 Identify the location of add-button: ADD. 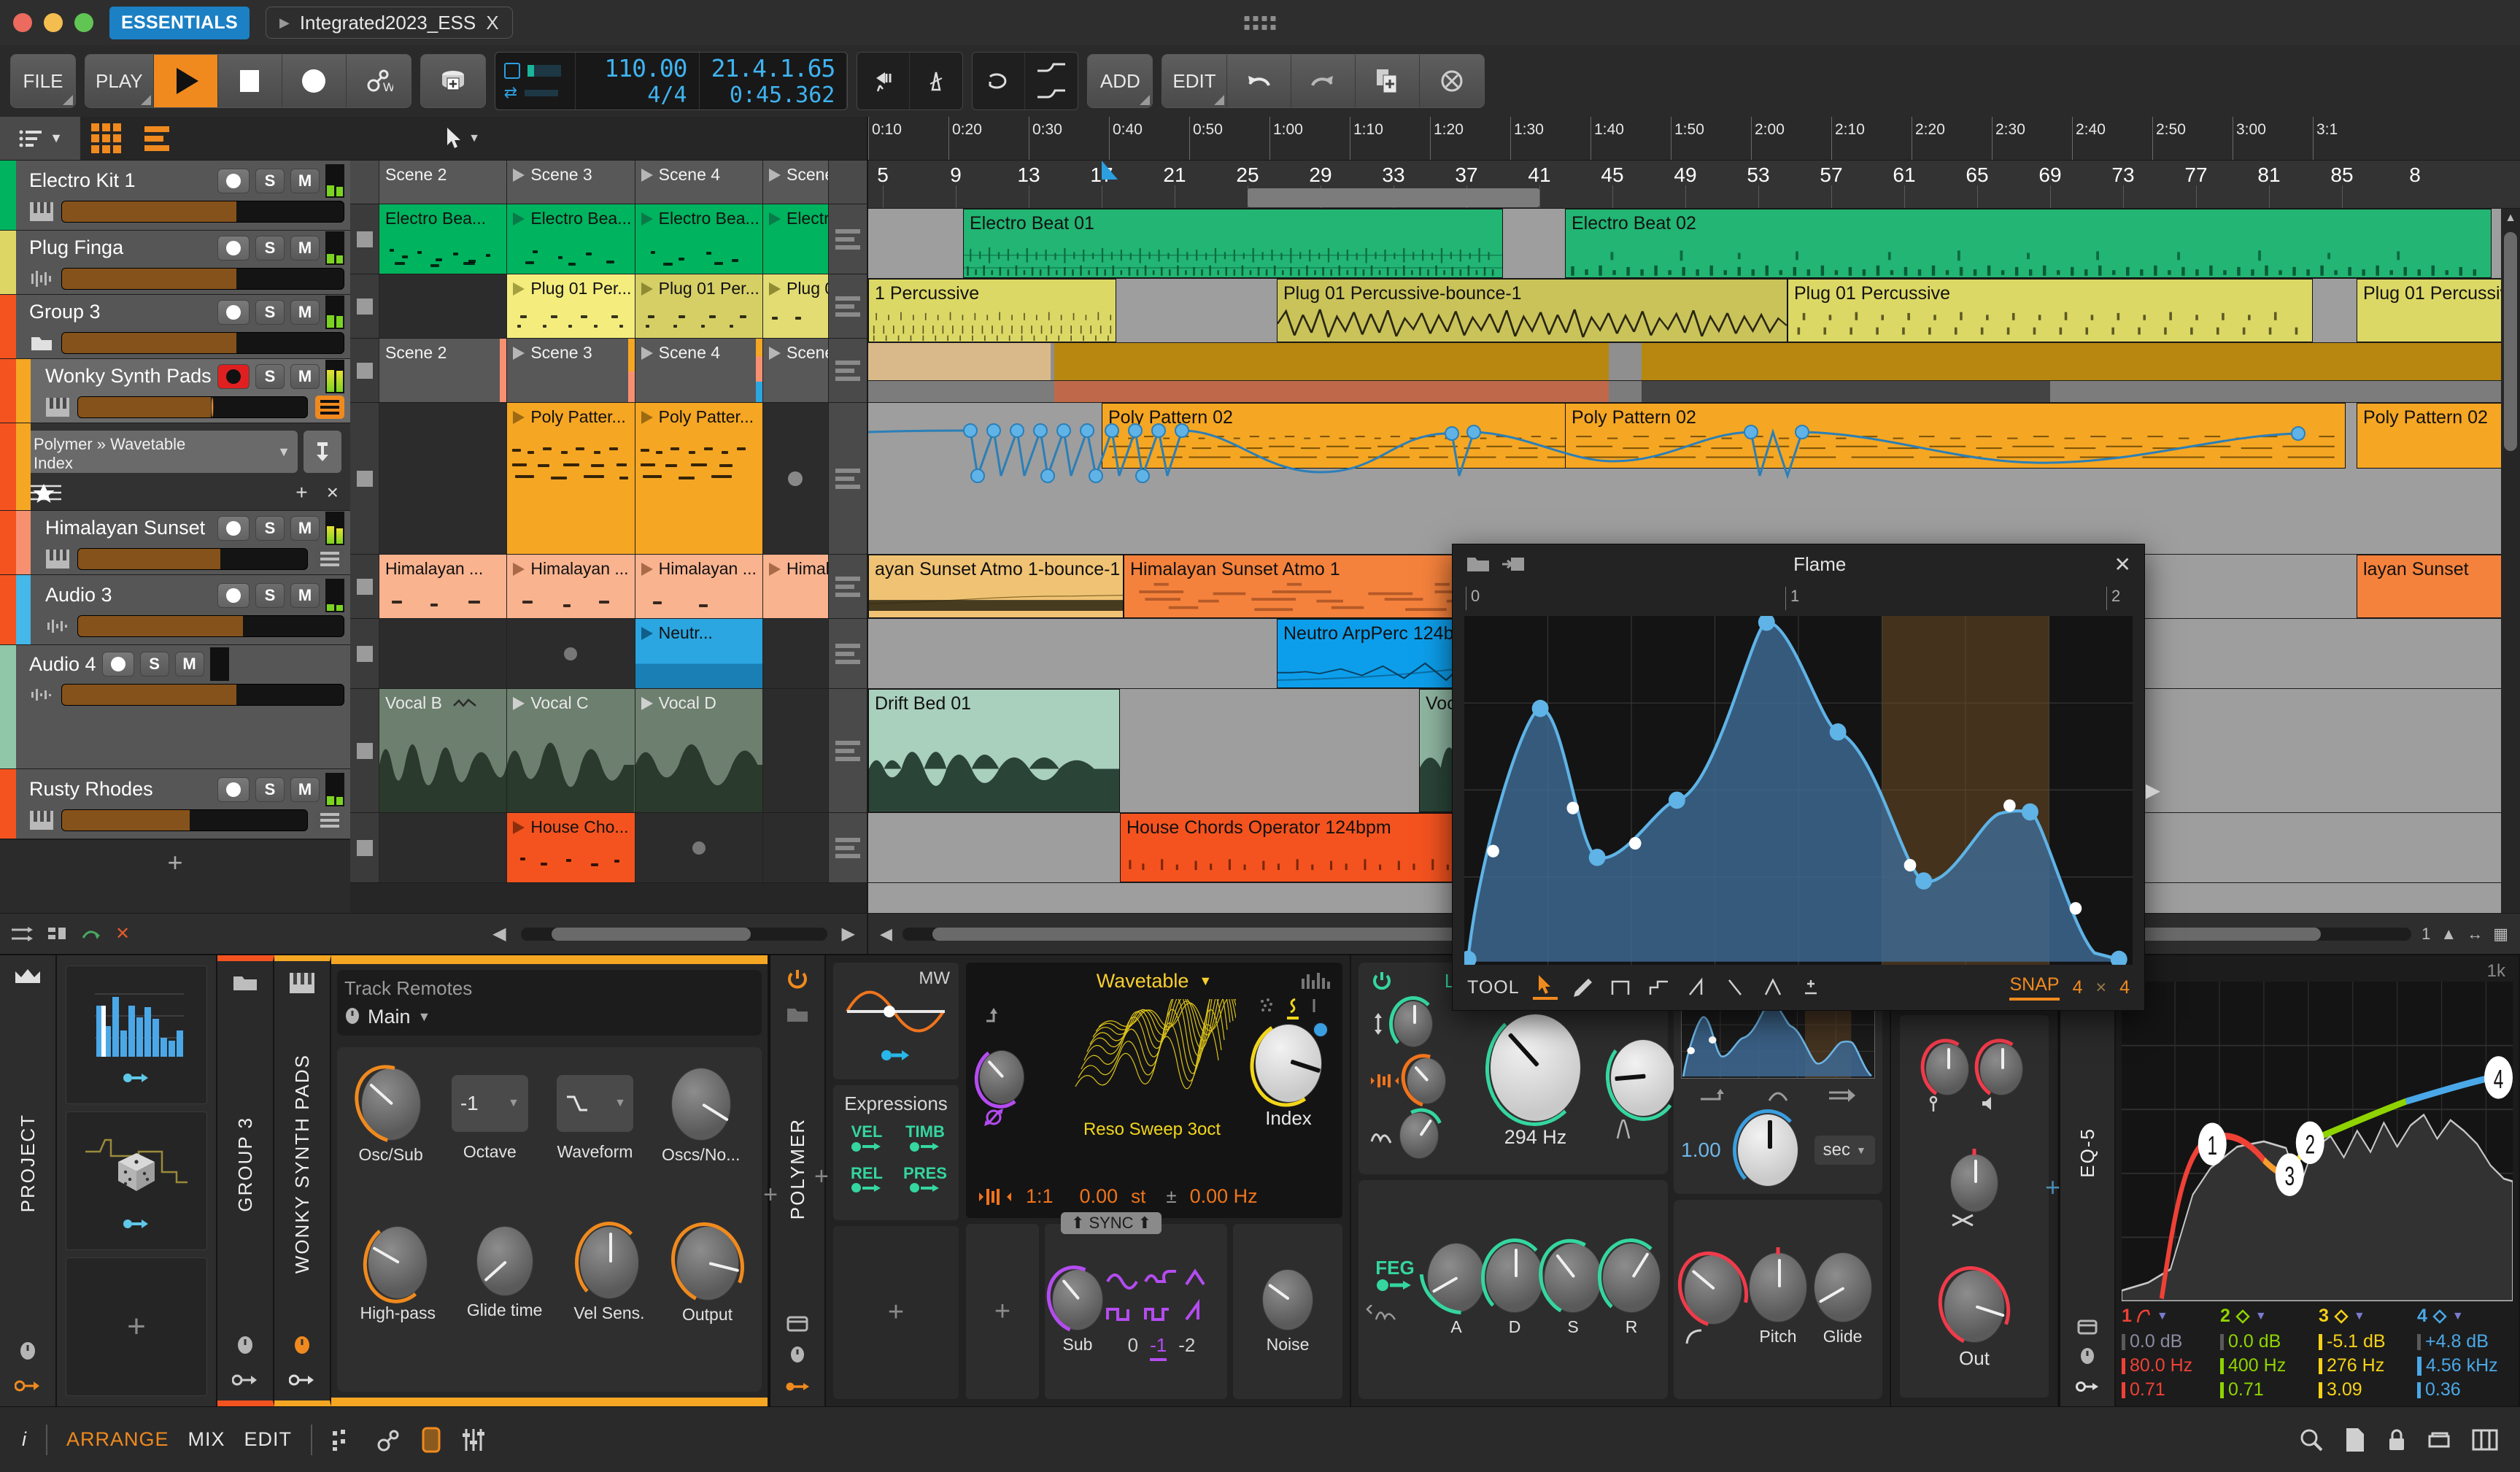
(1120, 81).